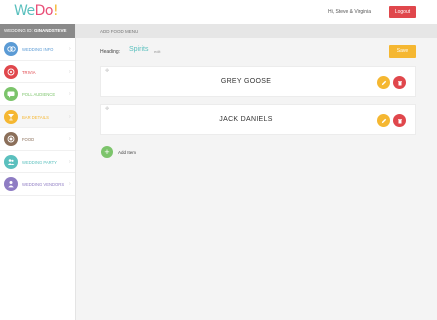 The image size is (437, 320). What do you see at coordinates (139, 49) in the screenshot?
I see `heading-value: Spirits` at bounding box center [139, 49].